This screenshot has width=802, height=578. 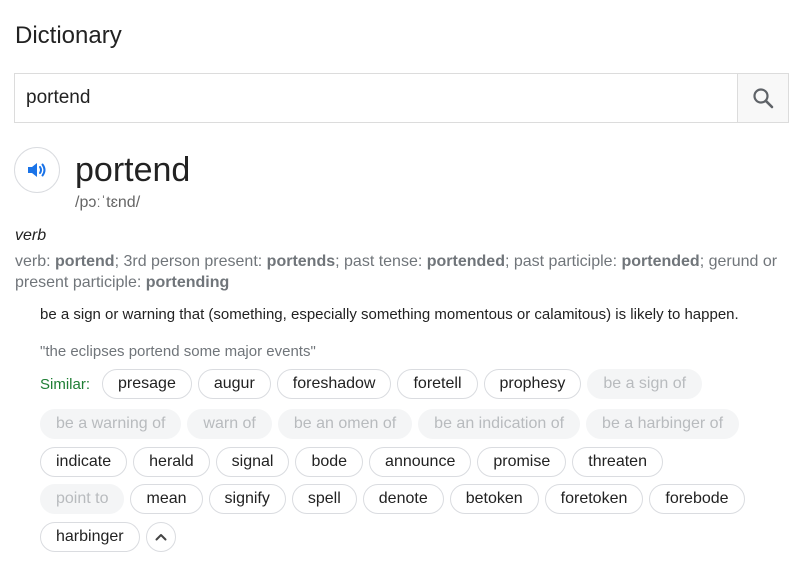 What do you see at coordinates (247, 499) in the screenshot?
I see `similar-chip: signify` at bounding box center [247, 499].